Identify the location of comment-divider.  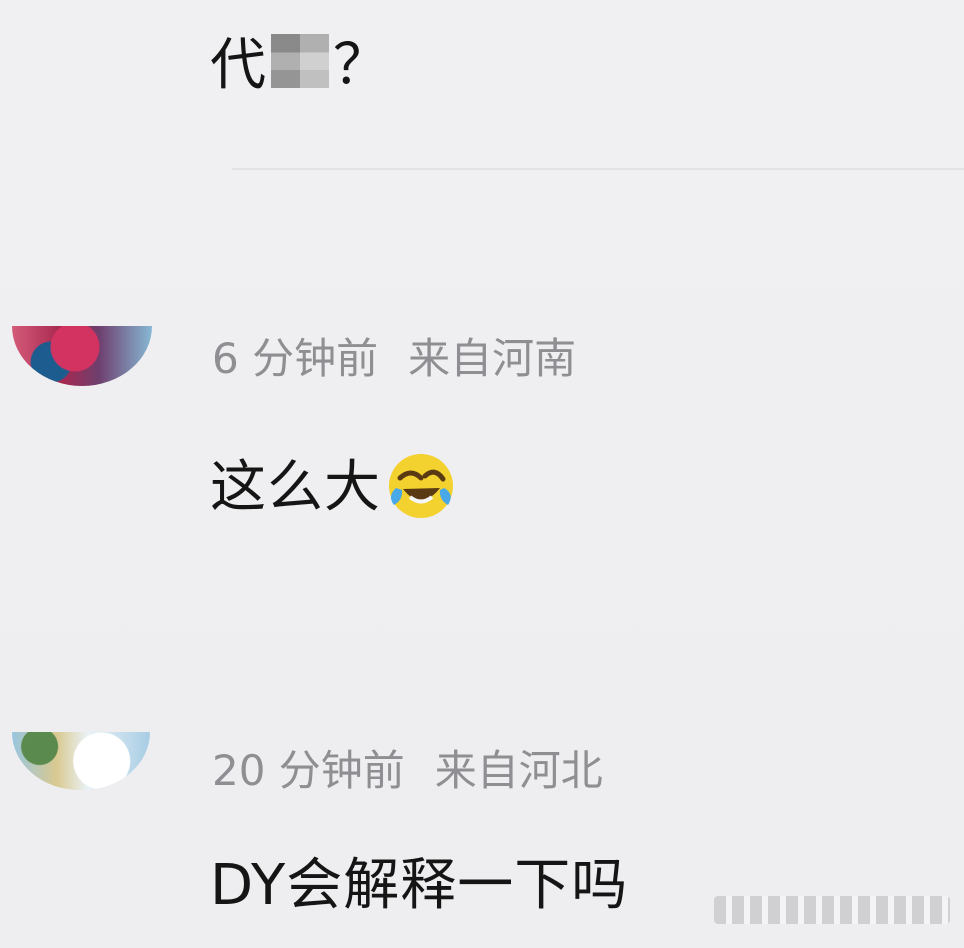
(598, 169).